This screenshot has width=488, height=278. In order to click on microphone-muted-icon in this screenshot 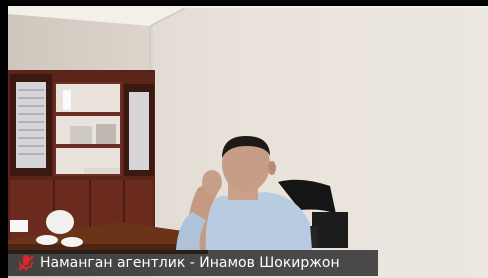, I will do `click(26, 263)`.